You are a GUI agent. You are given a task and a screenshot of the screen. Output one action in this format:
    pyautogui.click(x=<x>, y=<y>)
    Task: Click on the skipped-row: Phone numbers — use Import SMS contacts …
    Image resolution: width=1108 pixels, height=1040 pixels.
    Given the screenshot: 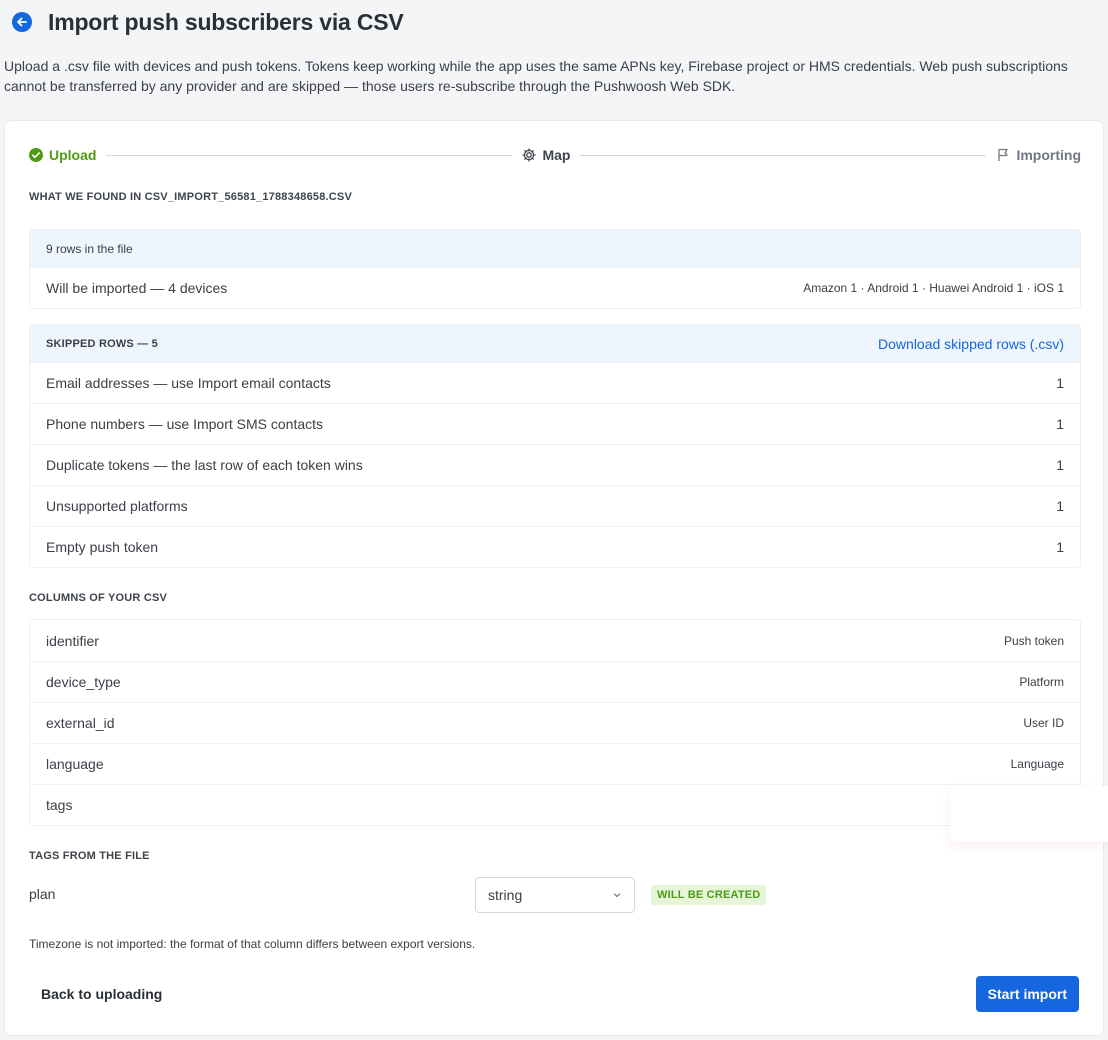 What is the action you would take?
    pyautogui.click(x=555, y=423)
    